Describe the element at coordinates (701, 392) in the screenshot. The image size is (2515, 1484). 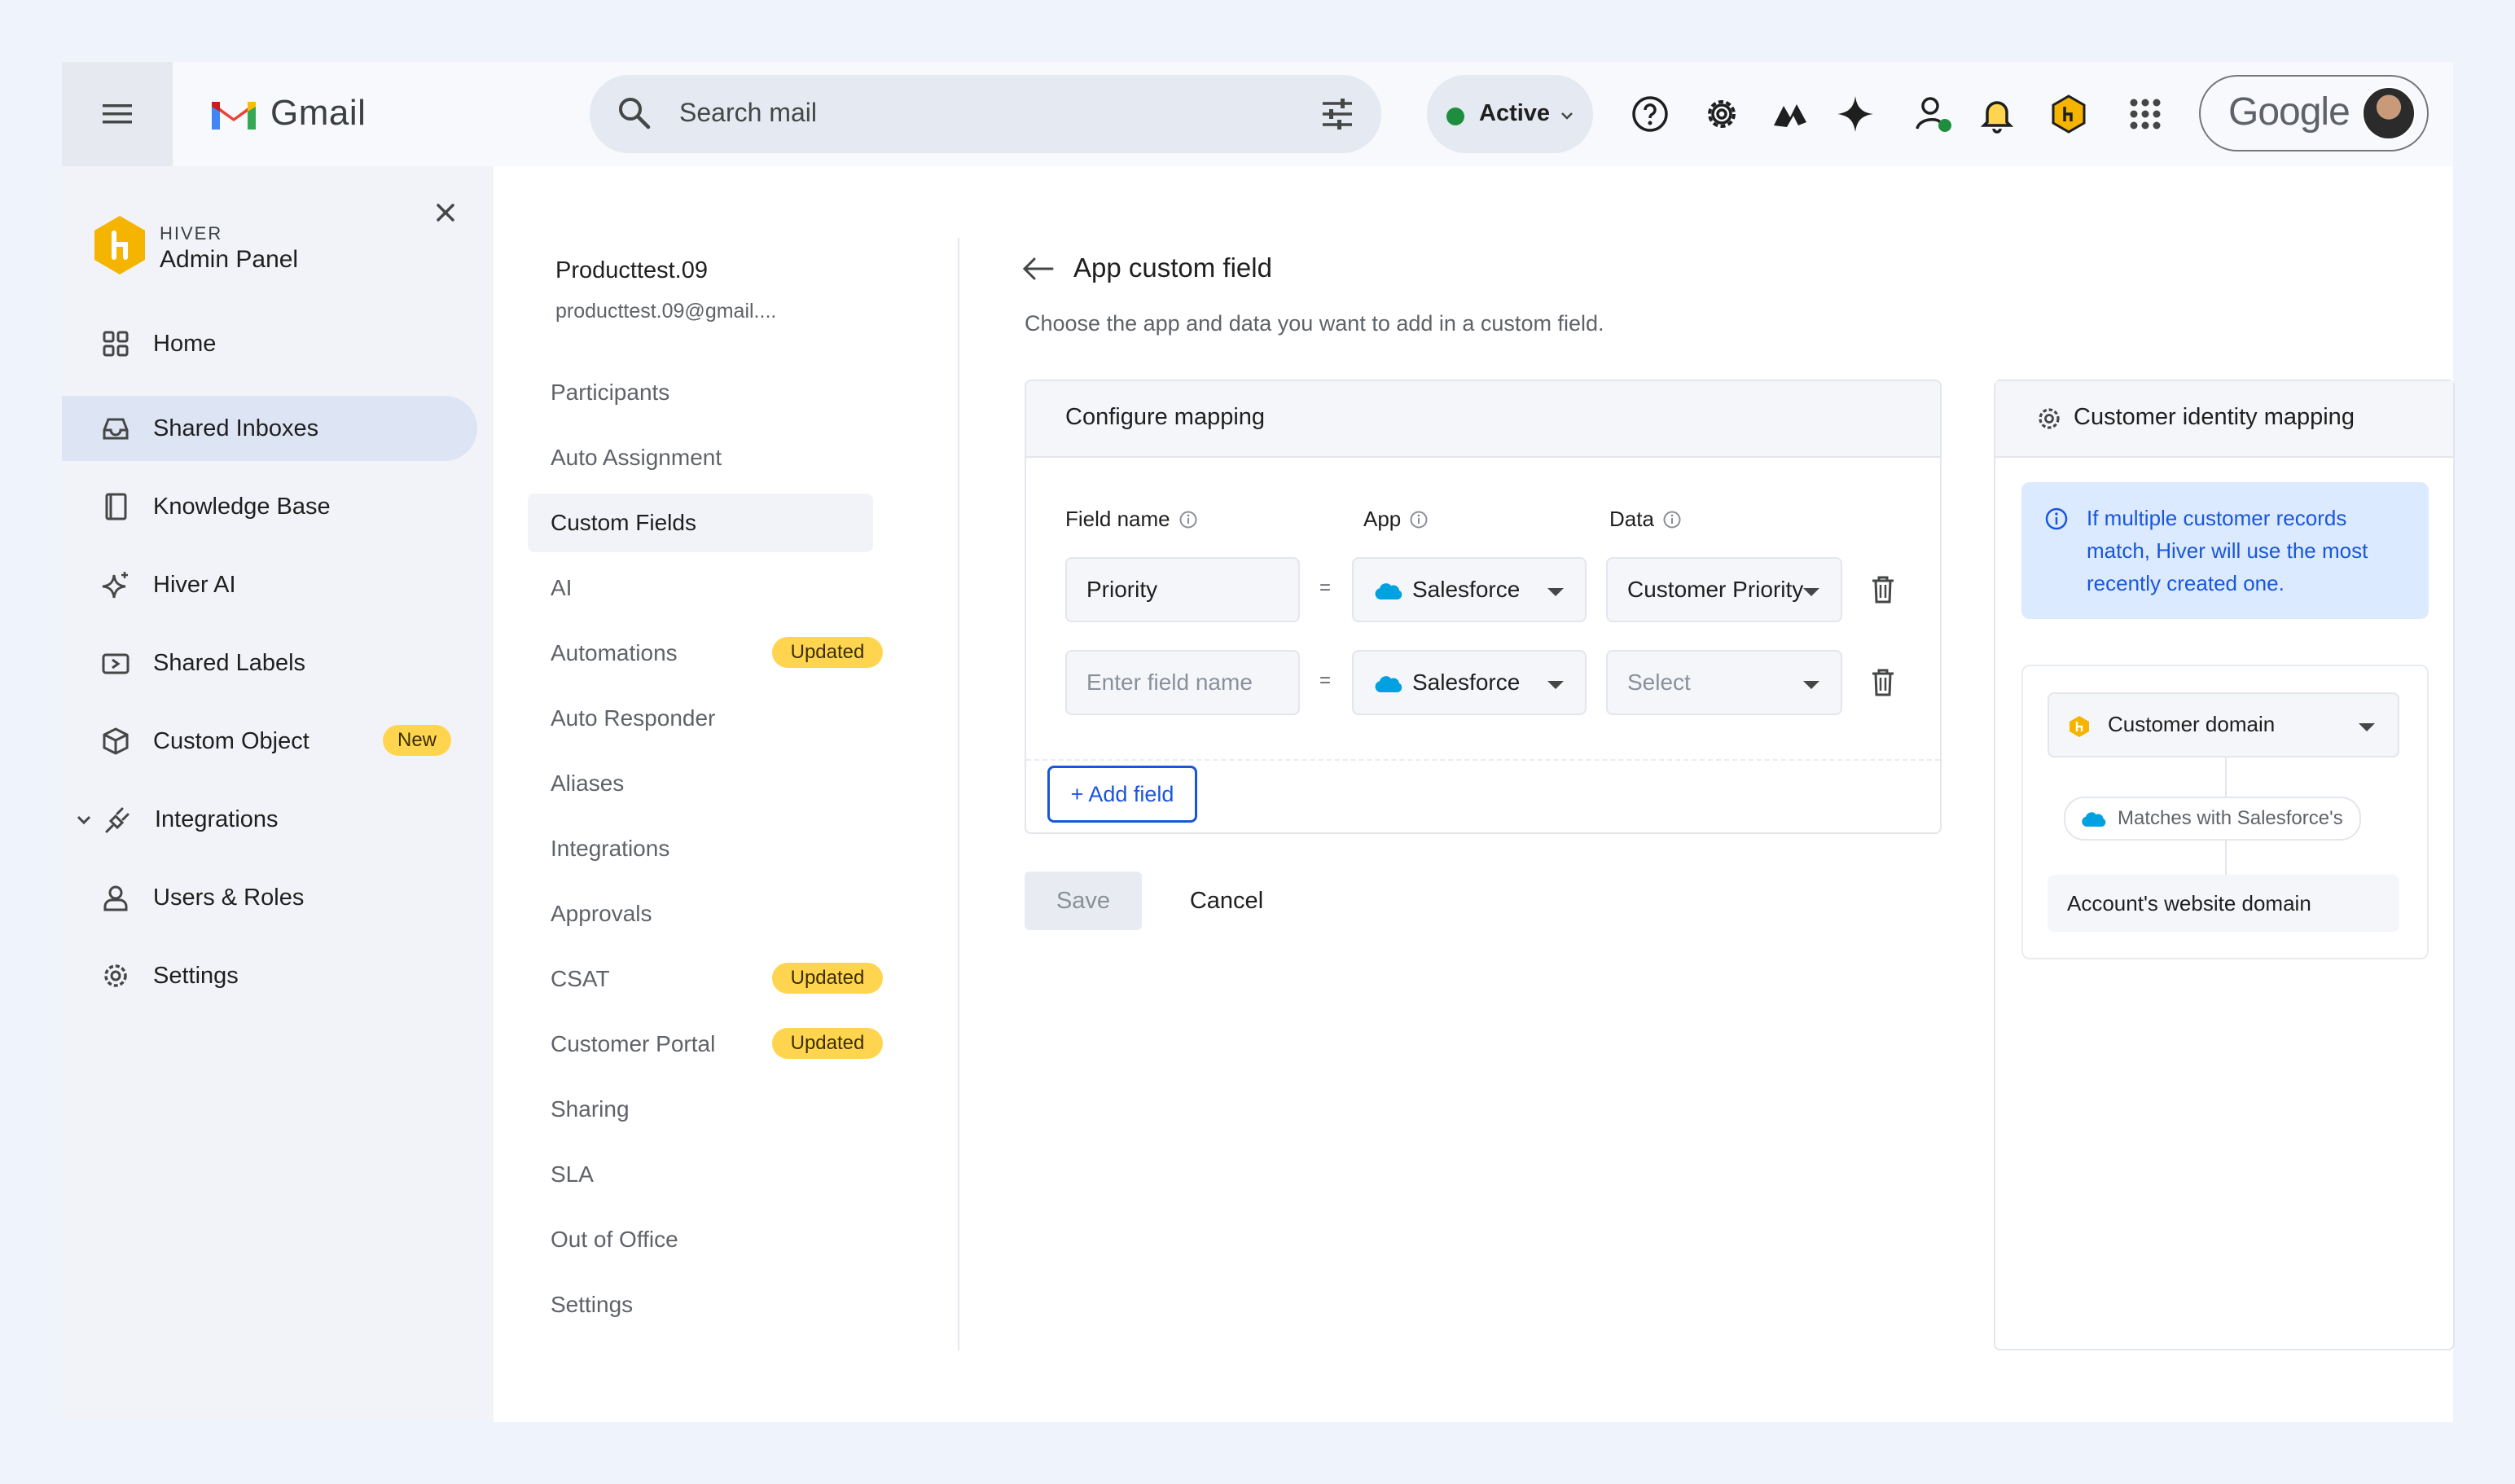
I see `settings-item-participants: Participants` at that location.